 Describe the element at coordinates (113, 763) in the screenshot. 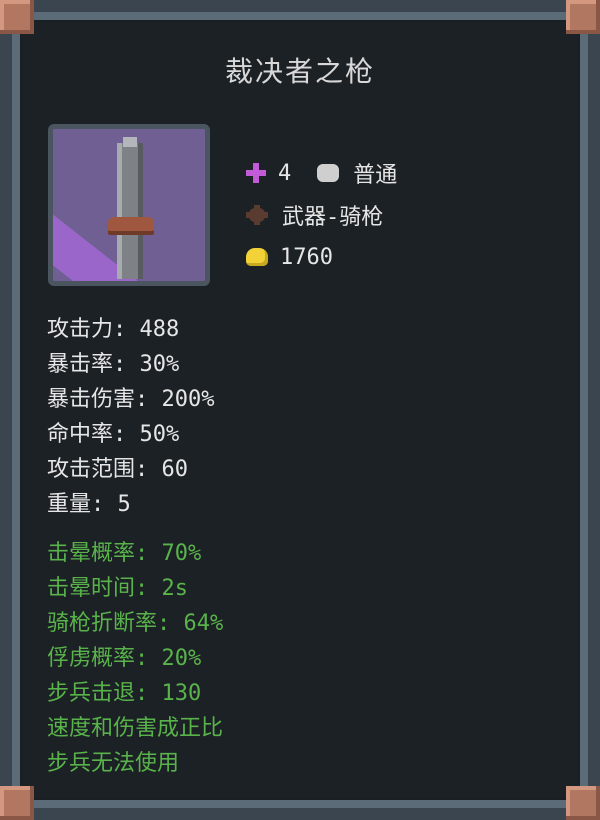

I see `bonus-line: 步兵无法使用` at that location.